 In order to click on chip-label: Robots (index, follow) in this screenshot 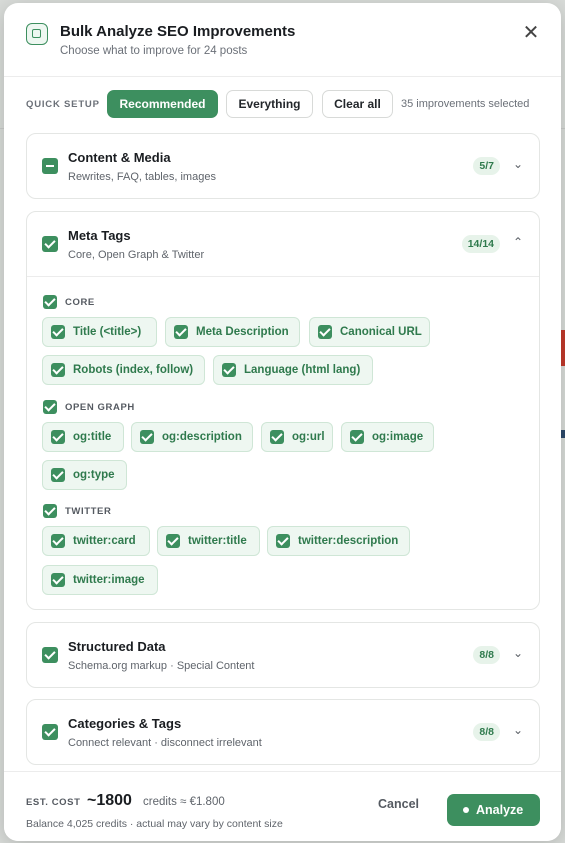, I will do `click(133, 370)`.